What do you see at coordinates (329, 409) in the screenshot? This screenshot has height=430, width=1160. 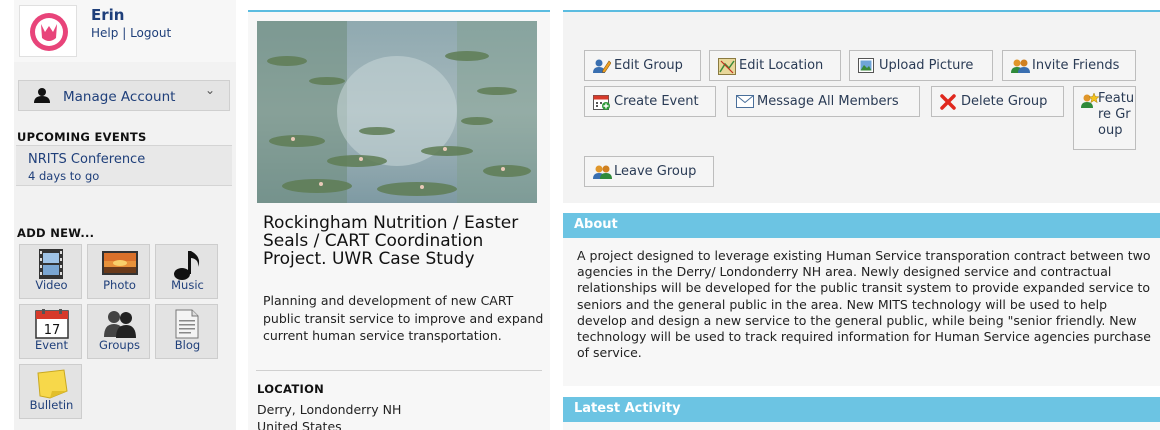 I see `location-city: Derry, Londonderry NH` at bounding box center [329, 409].